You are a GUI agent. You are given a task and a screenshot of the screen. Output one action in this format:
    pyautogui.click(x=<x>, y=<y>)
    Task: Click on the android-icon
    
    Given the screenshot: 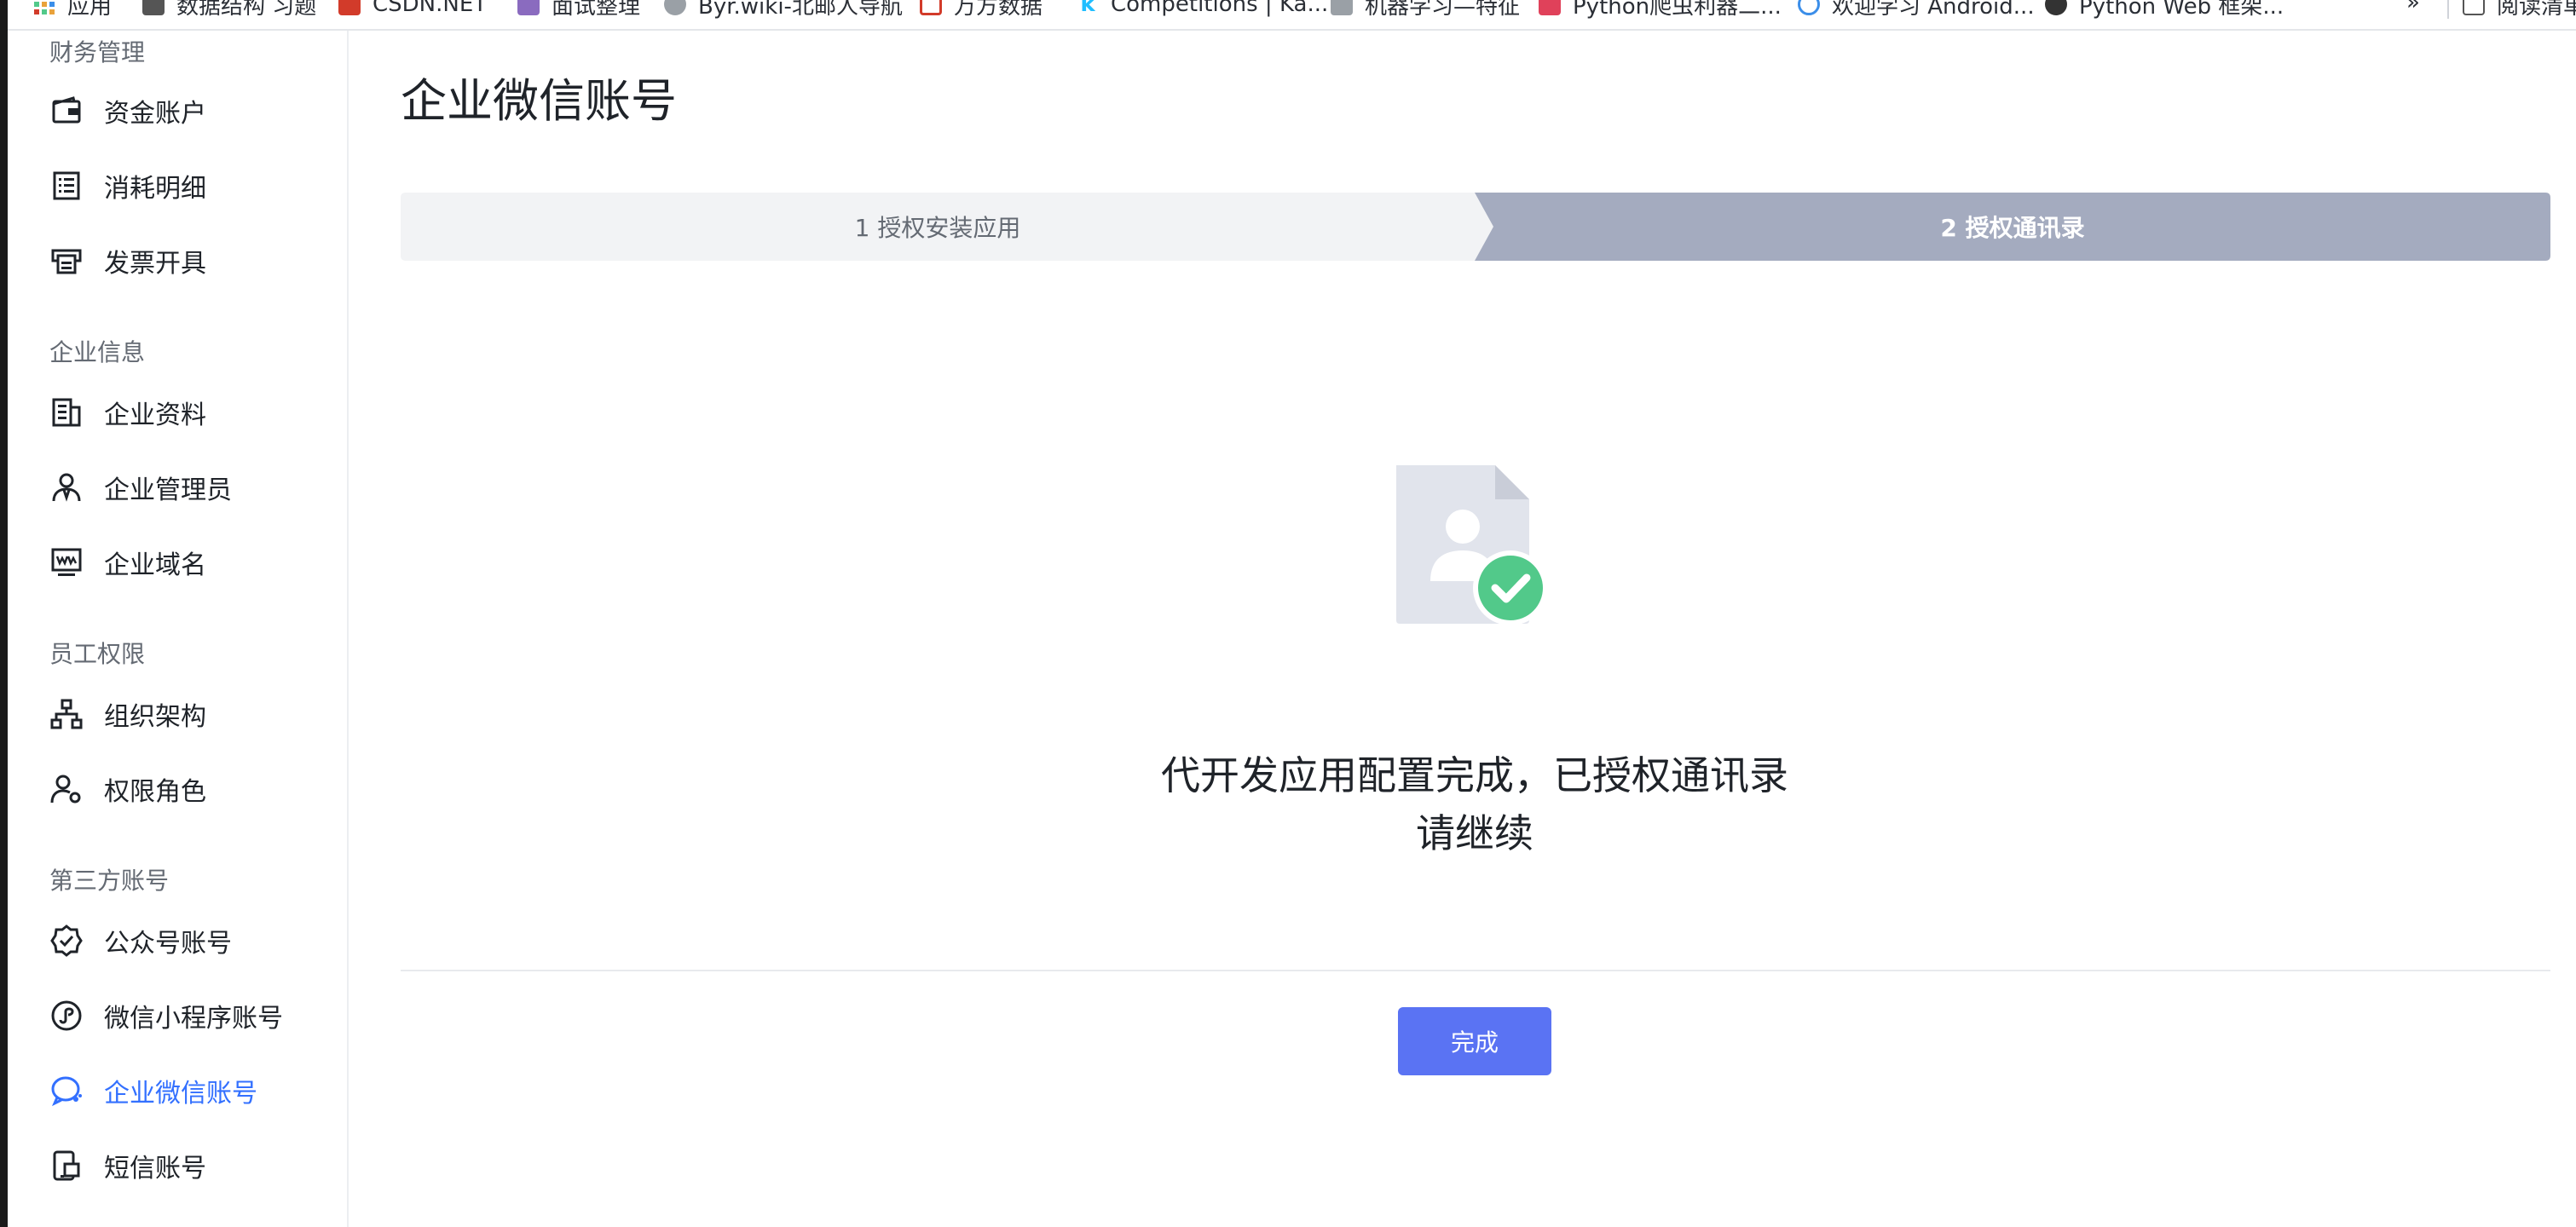 What is the action you would take?
    pyautogui.click(x=1809, y=7)
    